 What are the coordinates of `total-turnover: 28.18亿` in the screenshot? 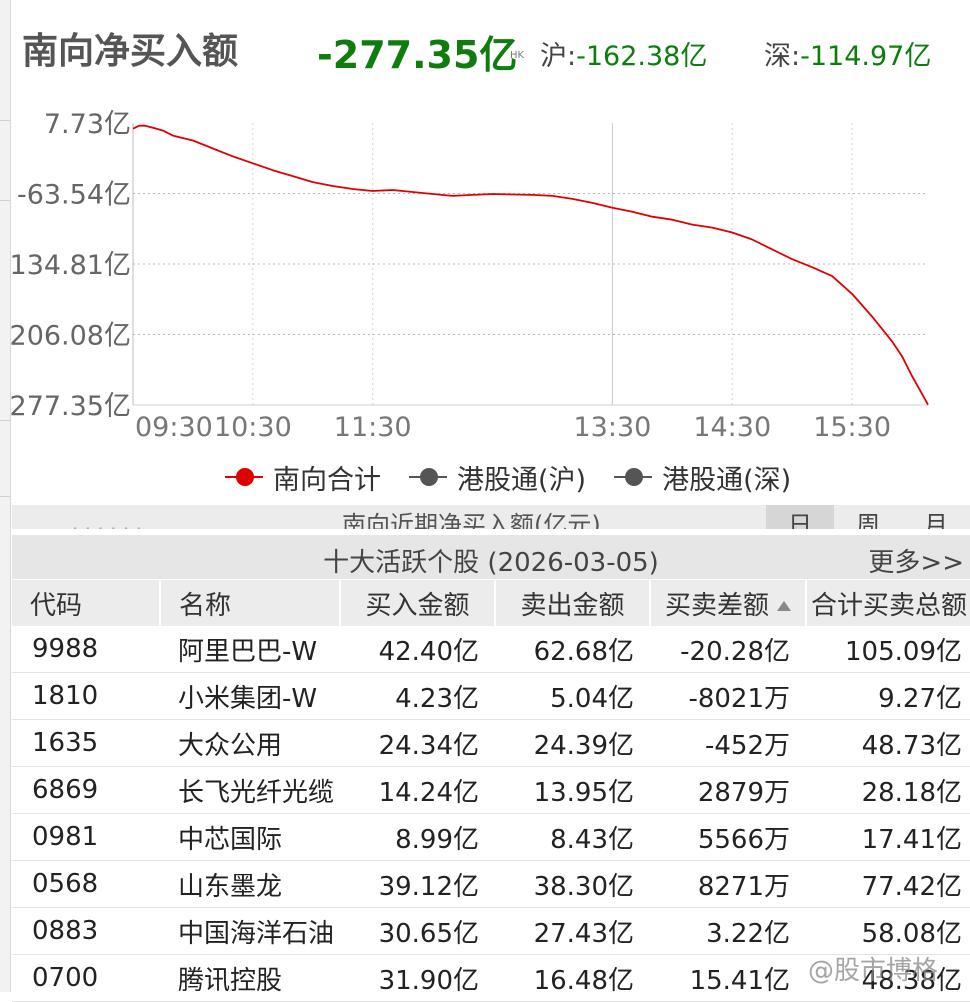 It's located at (888, 790).